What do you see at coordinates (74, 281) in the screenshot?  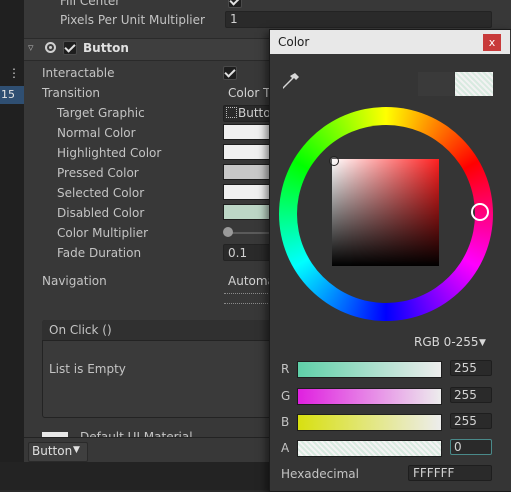 I see `navigation-label: Navigation` at bounding box center [74, 281].